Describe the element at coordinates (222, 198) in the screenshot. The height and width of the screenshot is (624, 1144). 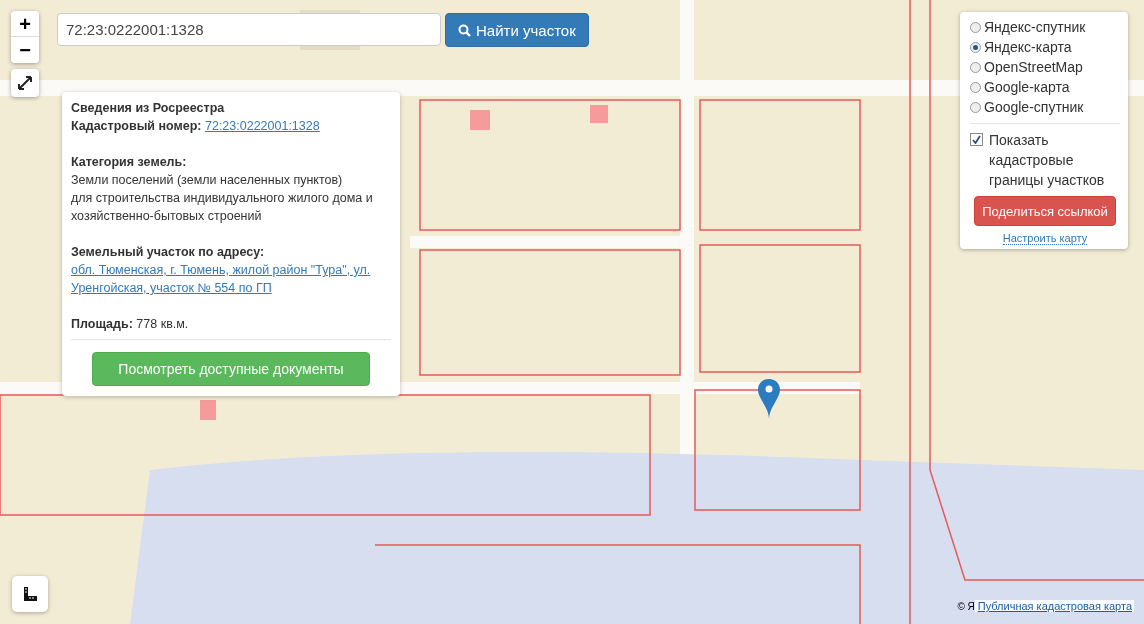
I see `category-text: Земли поселений (земли населенных пунктов) для строительства индивидуального жилого дома и хозяйственно-бытовых строений` at that location.